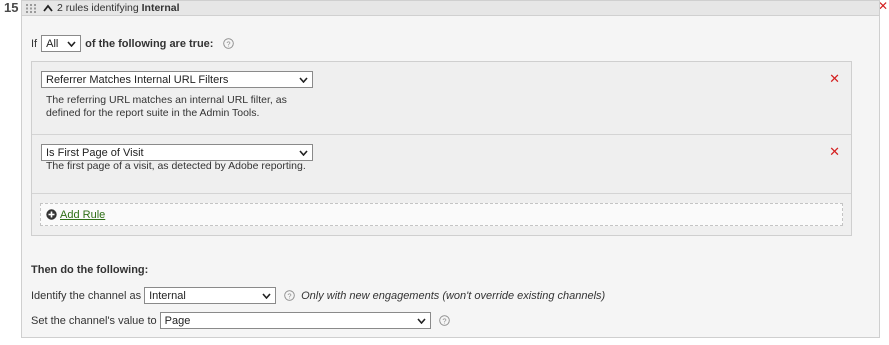  What do you see at coordinates (160, 8) in the screenshot?
I see `panel-title-channel: Internal` at bounding box center [160, 8].